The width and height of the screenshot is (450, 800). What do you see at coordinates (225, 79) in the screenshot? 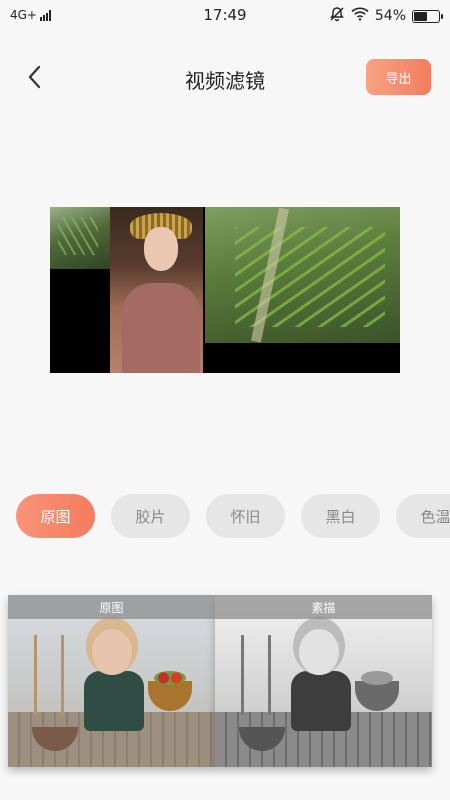
I see `header: 视频滤镜 导出` at bounding box center [225, 79].